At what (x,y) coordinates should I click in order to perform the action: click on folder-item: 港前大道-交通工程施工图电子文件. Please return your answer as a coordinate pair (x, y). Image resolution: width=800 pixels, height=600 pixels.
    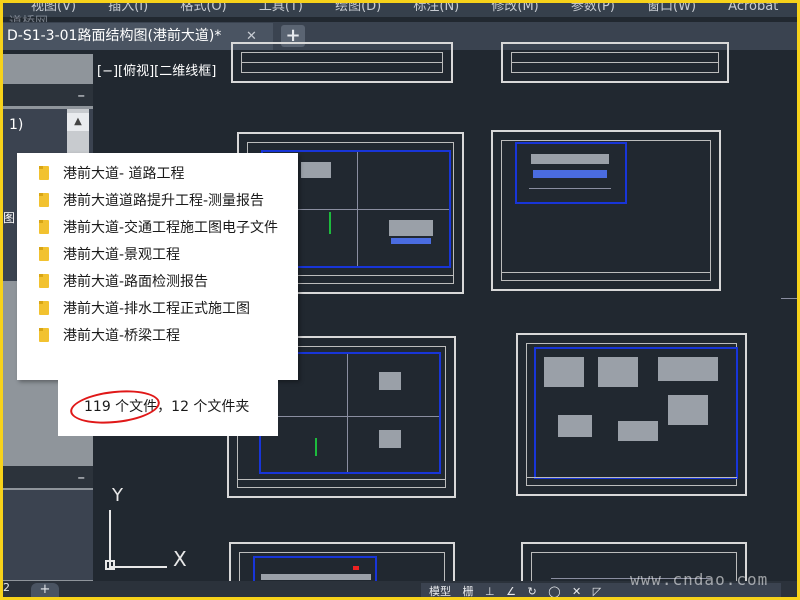
    Looking at the image, I should click on (158, 227).